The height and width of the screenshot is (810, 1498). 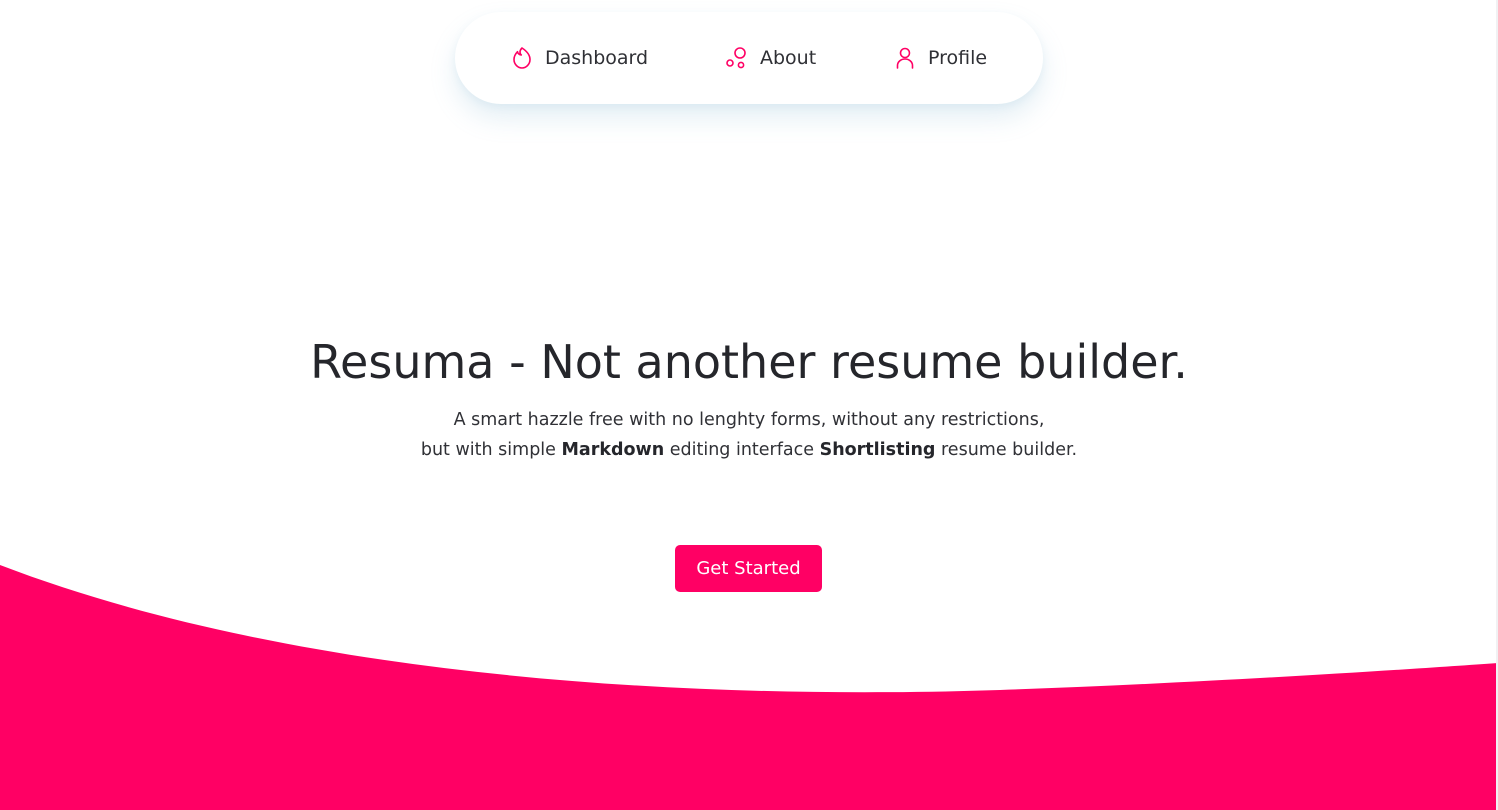 I want to click on hero-subtitle-line2-middle: editing interface, so click(x=742, y=450).